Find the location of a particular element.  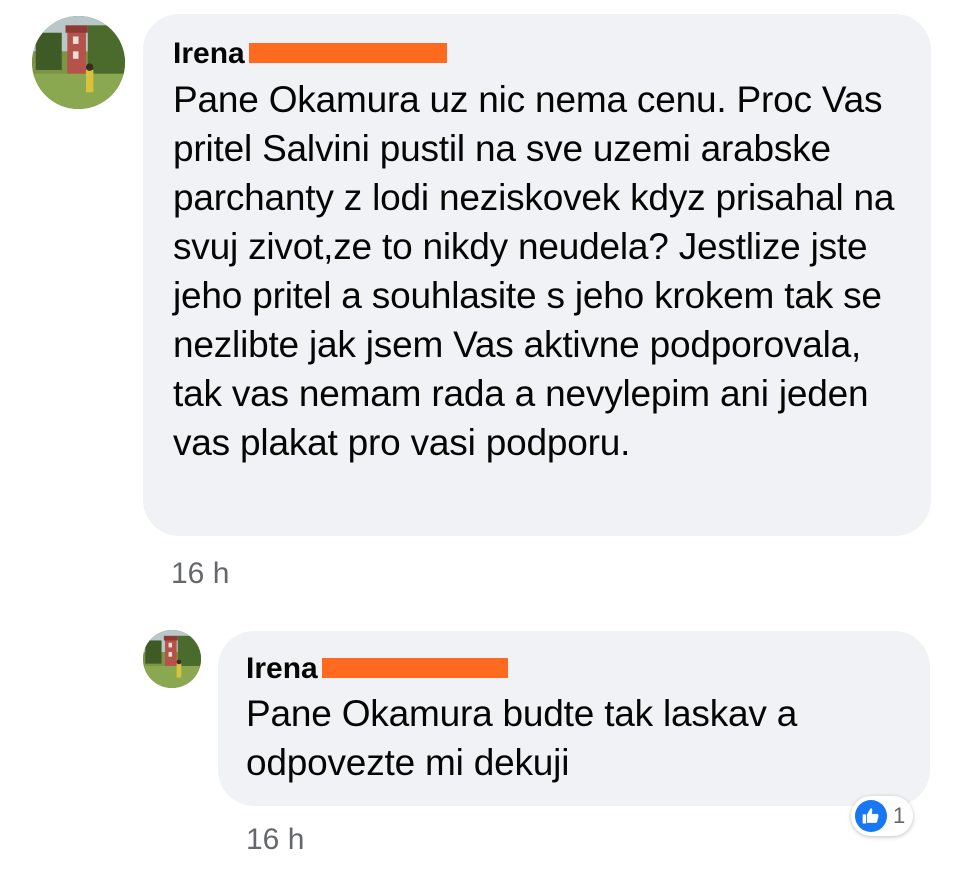

reply-author-name: Irena is located at coordinates (282, 669).